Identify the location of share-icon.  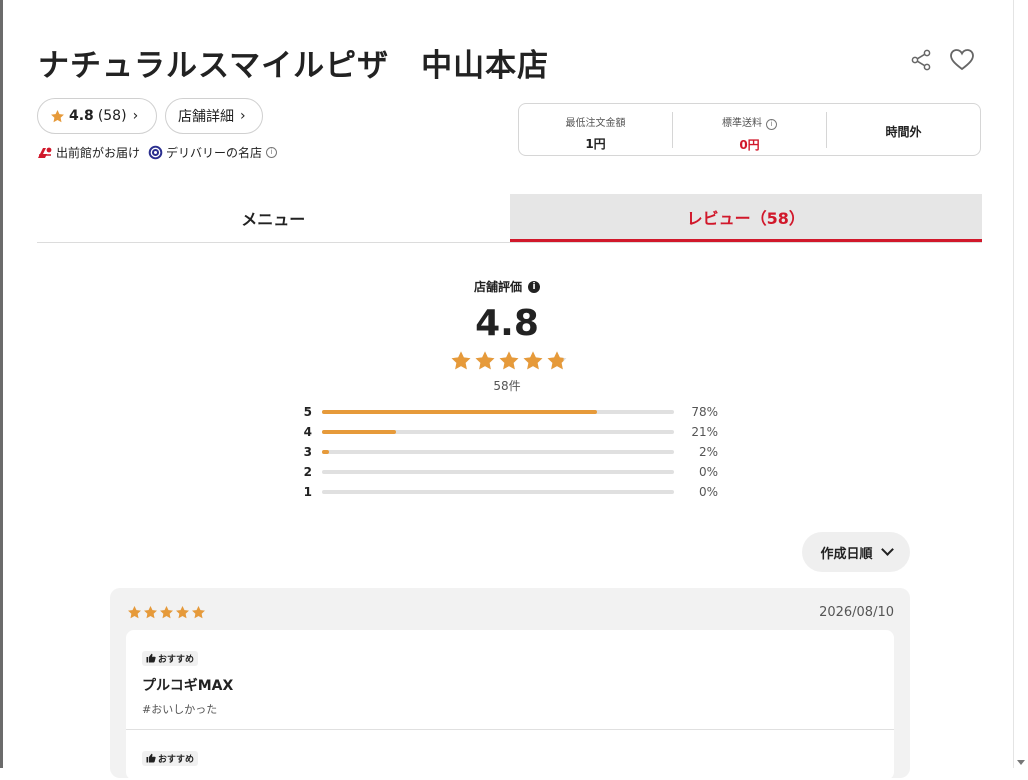
(921, 60).